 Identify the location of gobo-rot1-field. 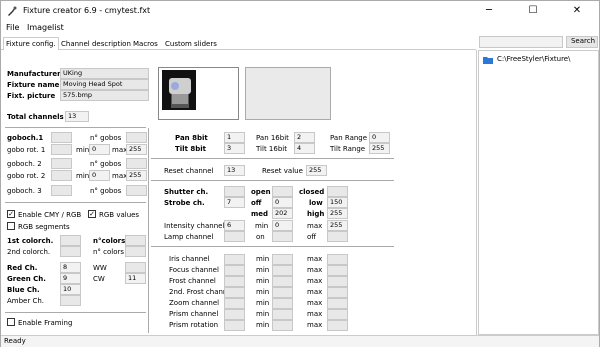
(61, 149).